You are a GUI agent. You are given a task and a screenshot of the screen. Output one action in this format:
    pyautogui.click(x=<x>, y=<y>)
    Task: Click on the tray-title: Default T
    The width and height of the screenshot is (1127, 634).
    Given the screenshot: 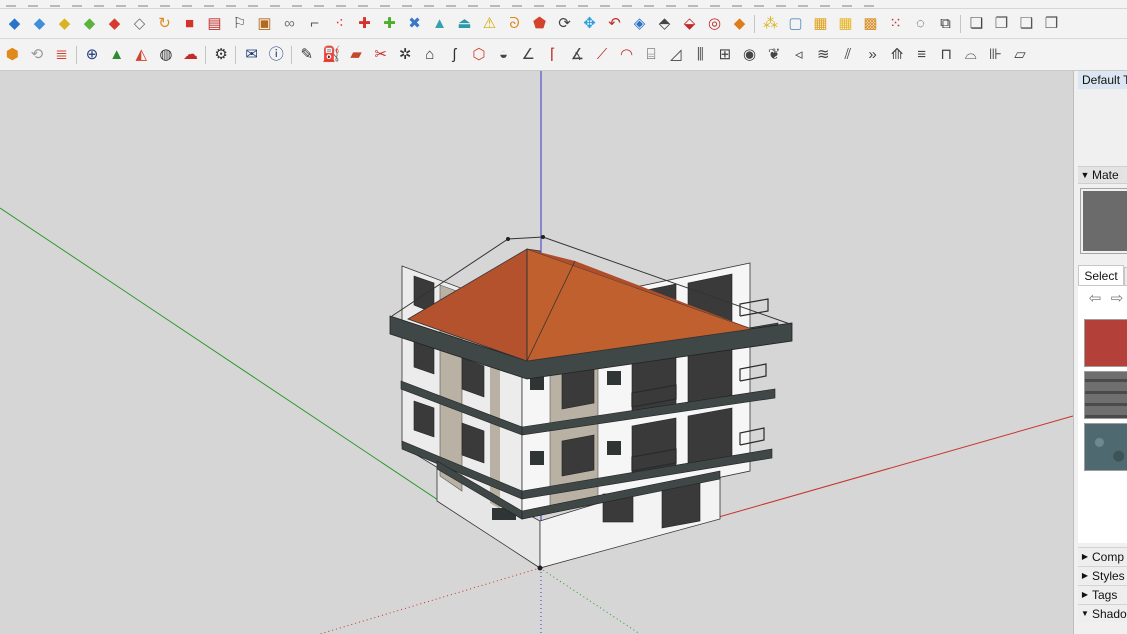 What is the action you would take?
    pyautogui.click(x=1102, y=80)
    